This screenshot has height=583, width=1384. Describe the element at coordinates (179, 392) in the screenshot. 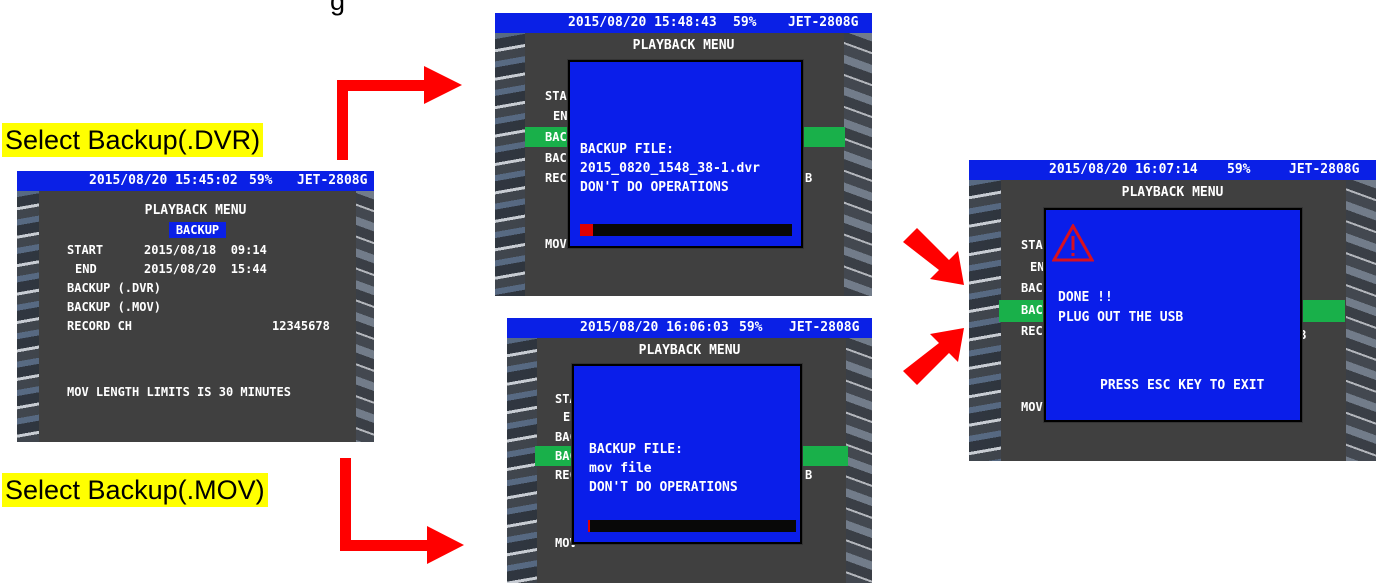

I see `mov-length-note: MOV LENGTH LIMITS IS 30 MINUTES` at that location.